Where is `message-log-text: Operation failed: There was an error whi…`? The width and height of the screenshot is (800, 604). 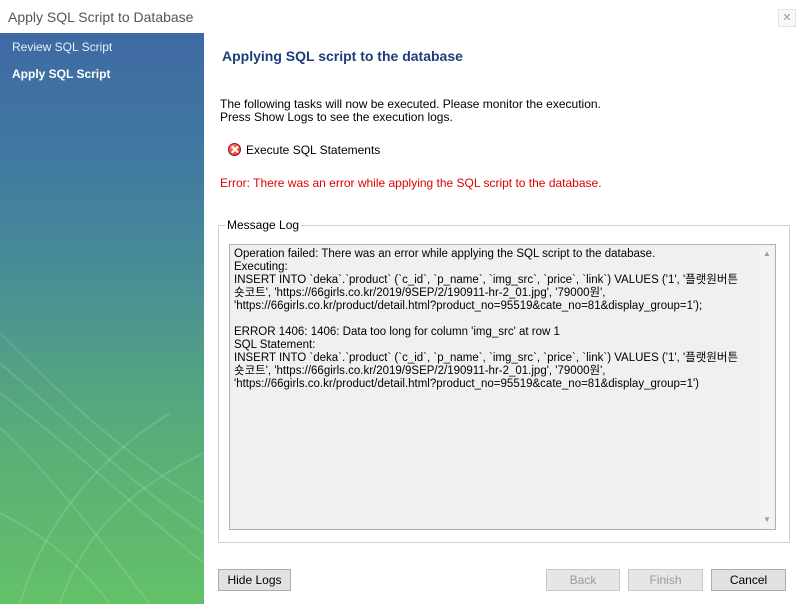 message-log-text: Operation failed: There was an error whi… is located at coordinates (486, 319).